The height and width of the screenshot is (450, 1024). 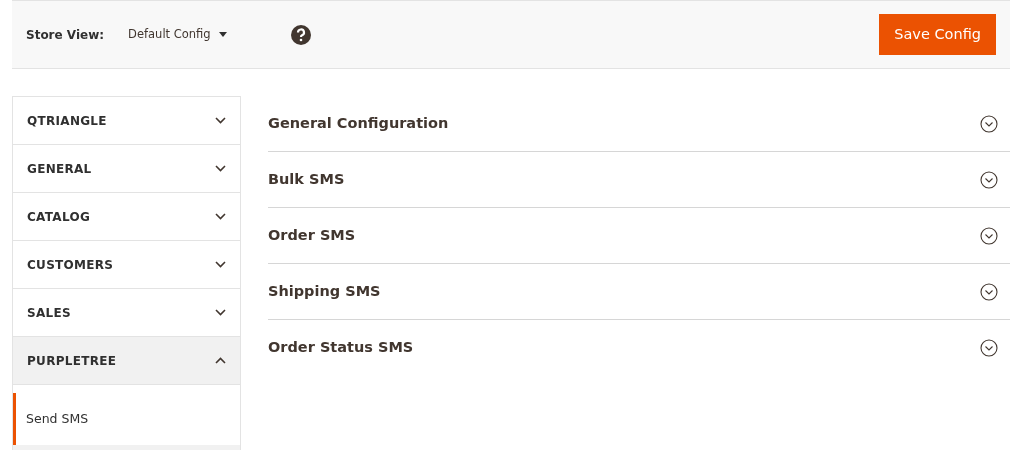 I want to click on help-icon, so click(x=300, y=34).